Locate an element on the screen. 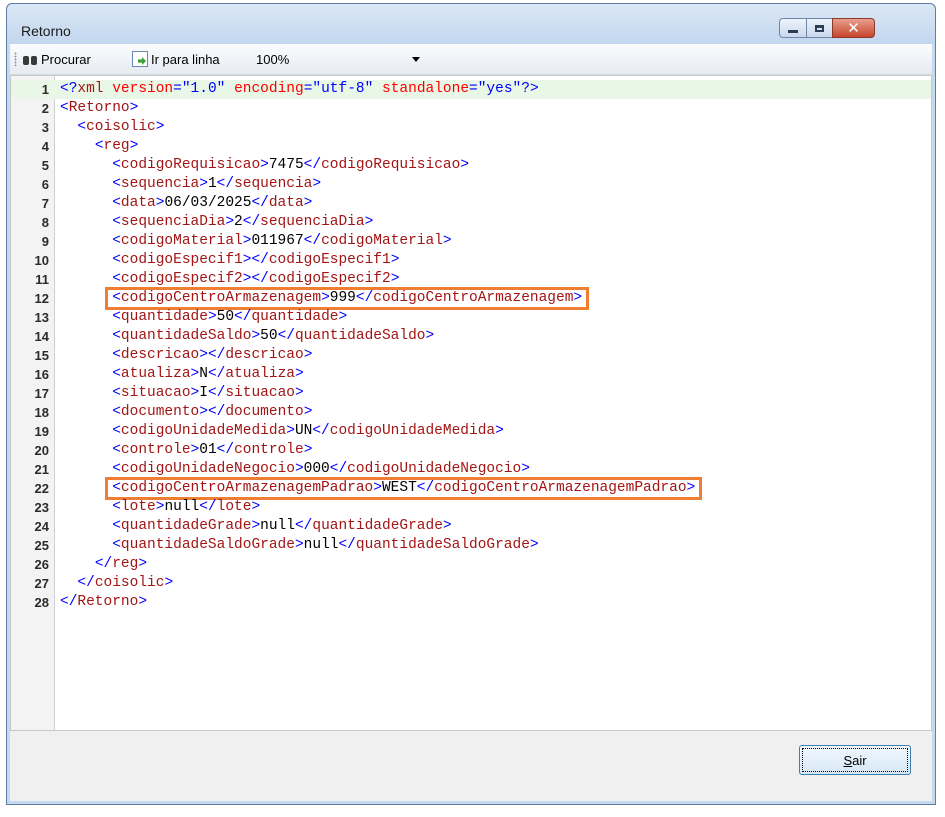  code-token: coisolic is located at coordinates (129, 583).